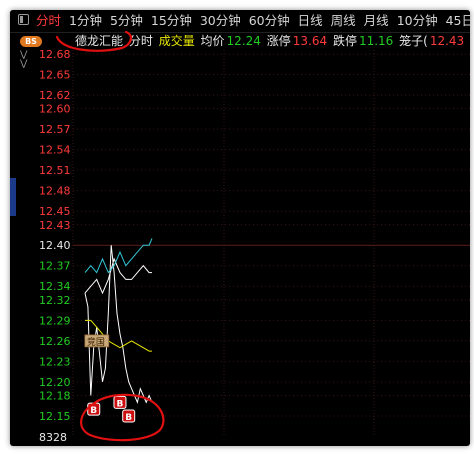 The image size is (474, 454). What do you see at coordinates (122, 417) in the screenshot?
I see `circle-annotation` at bounding box center [122, 417].